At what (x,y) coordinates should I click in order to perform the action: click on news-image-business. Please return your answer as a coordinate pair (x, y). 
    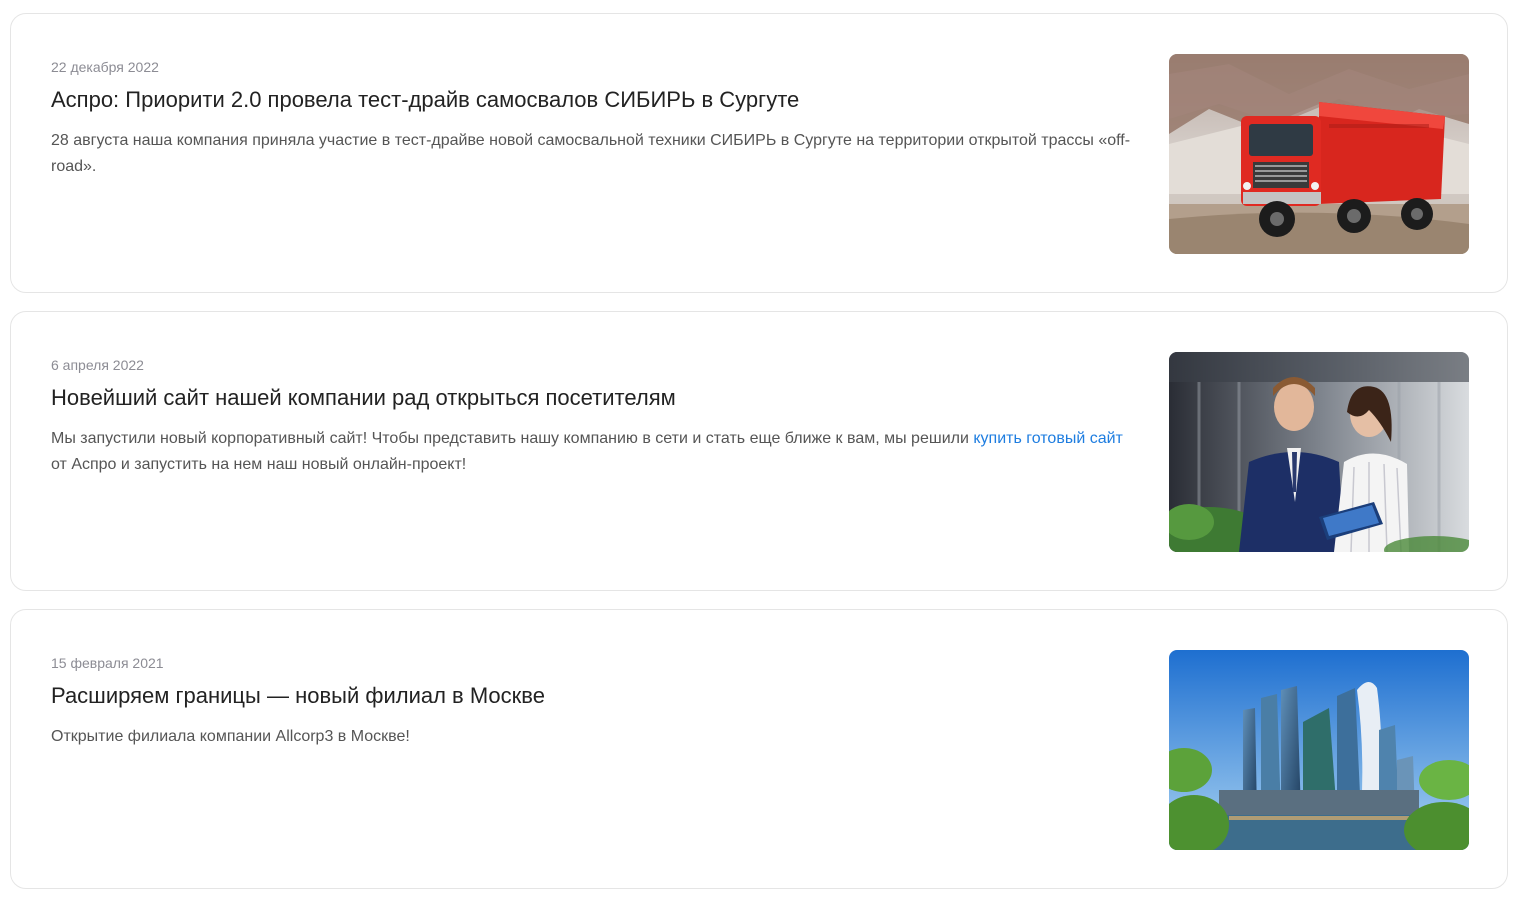
    Looking at the image, I should click on (1319, 452).